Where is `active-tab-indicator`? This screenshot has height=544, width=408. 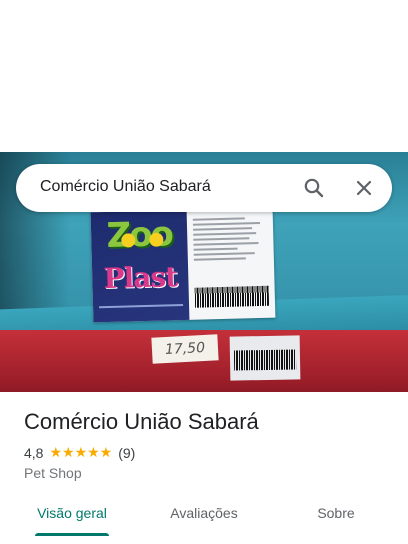
active-tab-indicator is located at coordinates (72, 534).